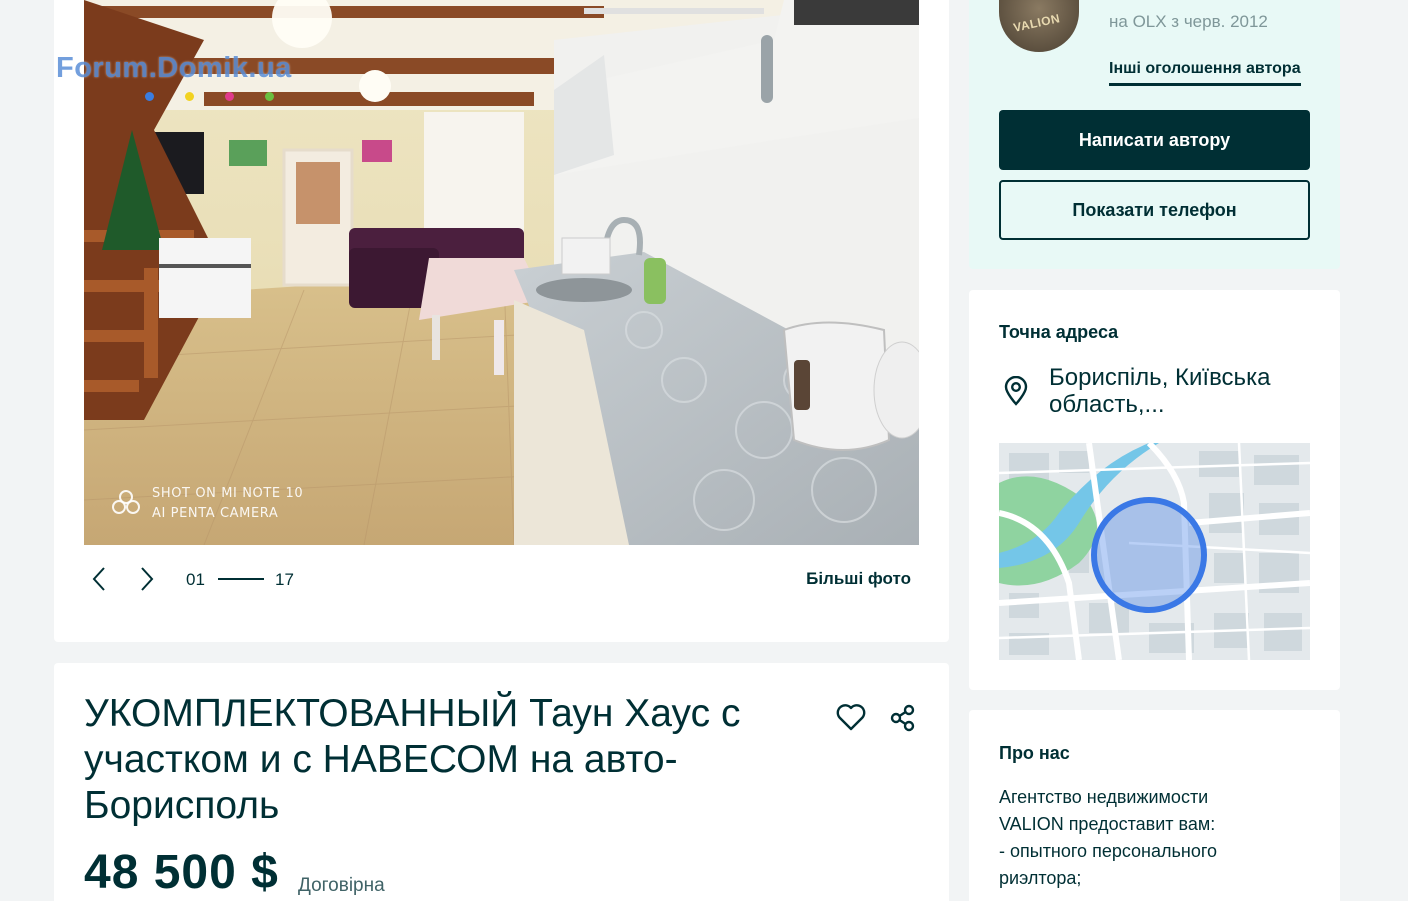 The width and height of the screenshot is (1408, 901). Describe the element at coordinates (215, 513) in the screenshot. I see `camera-caption-line2: AI PENTA CAMERA` at that location.